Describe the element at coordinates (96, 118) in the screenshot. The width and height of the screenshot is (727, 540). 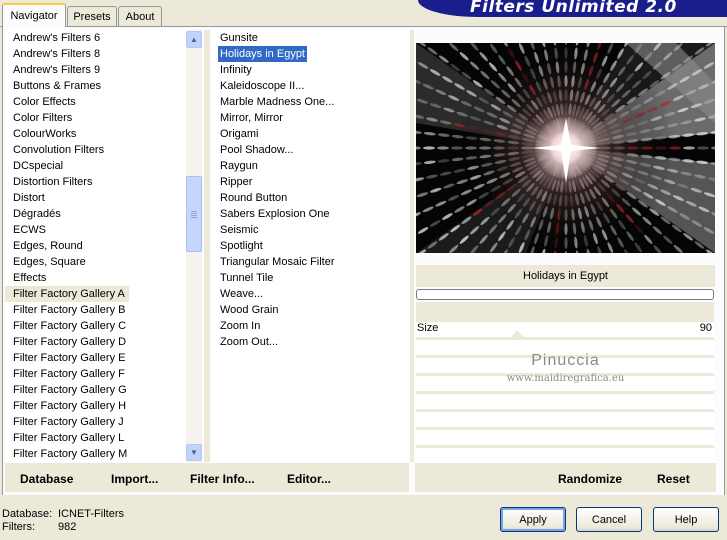
I see `list-item: Color Filters` at that location.